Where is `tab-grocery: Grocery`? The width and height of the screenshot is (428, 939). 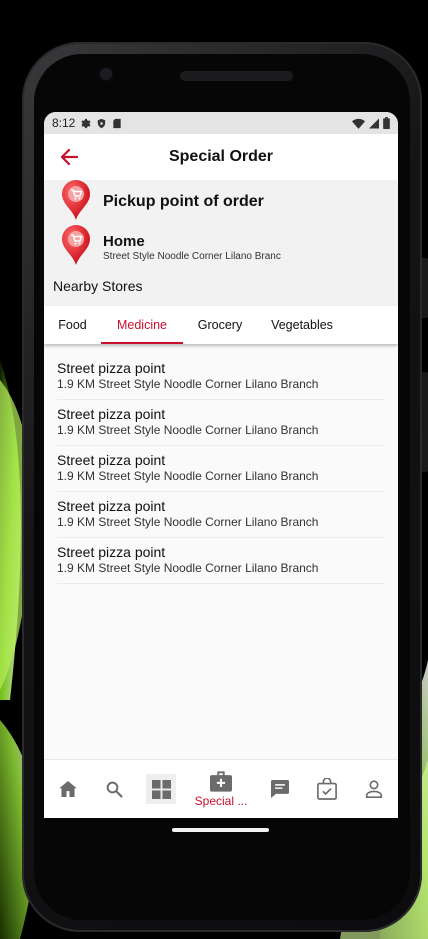 tab-grocery: Grocery is located at coordinates (220, 325).